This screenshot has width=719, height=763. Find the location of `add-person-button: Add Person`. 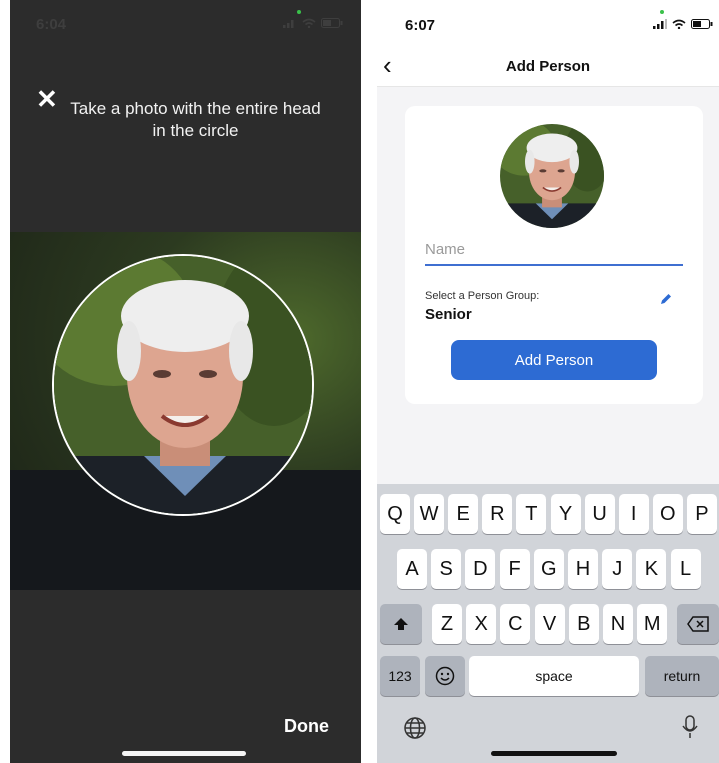

add-person-button: Add Person is located at coordinates (554, 360).